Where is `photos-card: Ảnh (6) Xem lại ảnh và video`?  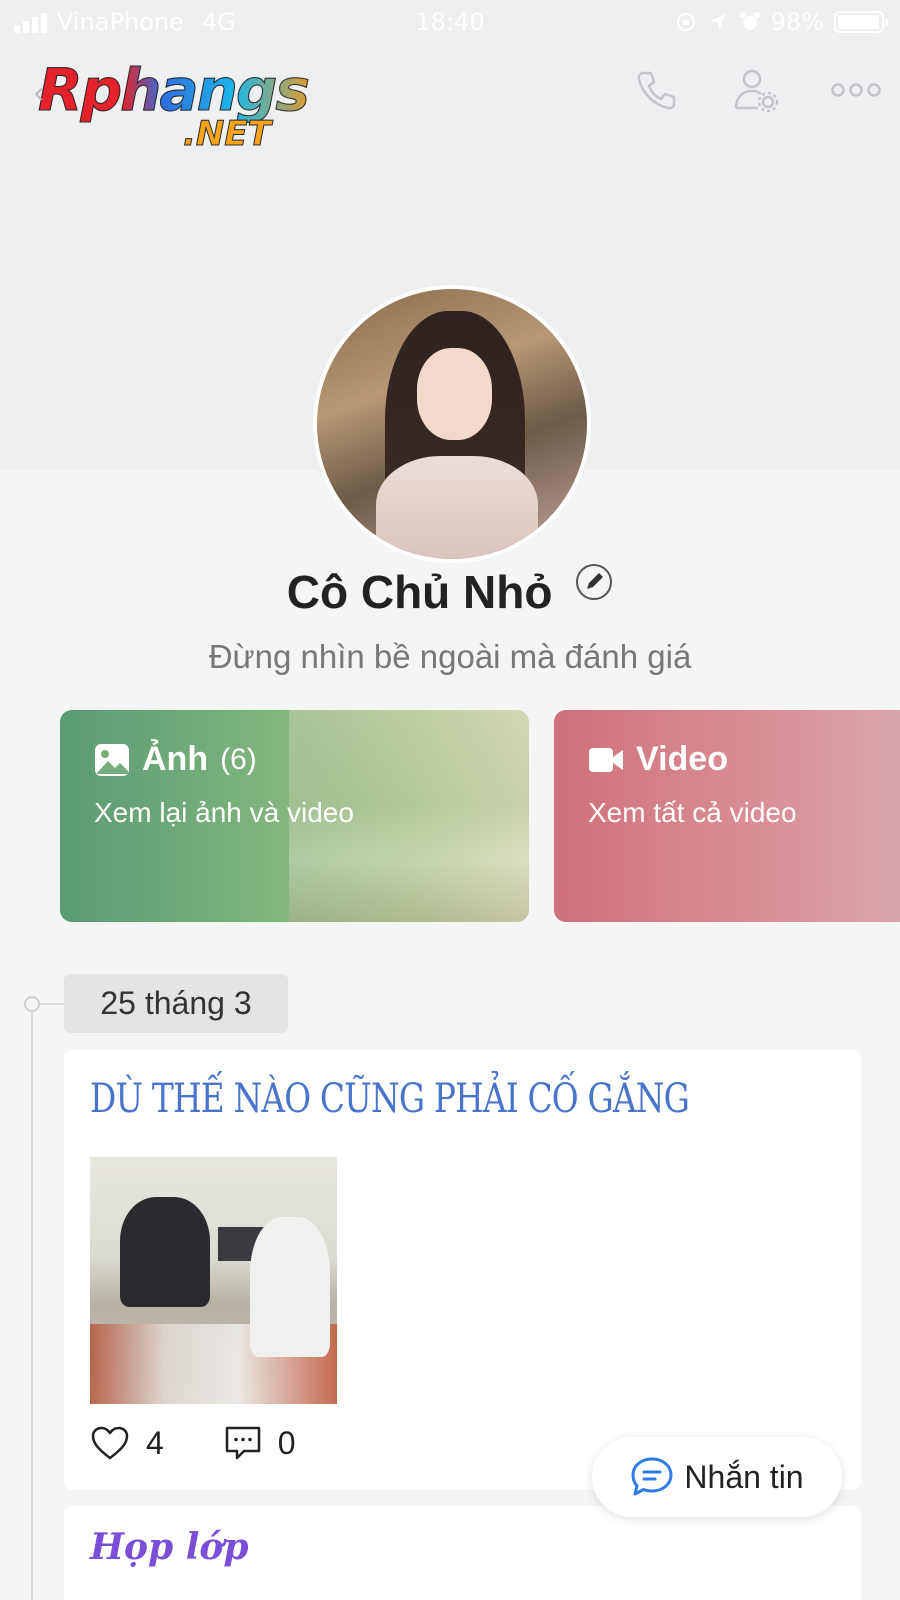
photos-card: Ảnh (6) Xem lại ảnh và video is located at coordinates (294, 816).